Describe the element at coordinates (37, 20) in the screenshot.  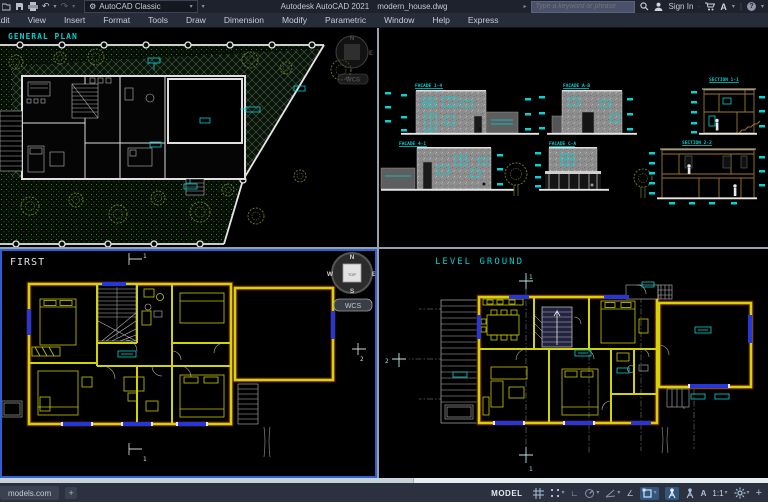
I see `menu-view: View` at that location.